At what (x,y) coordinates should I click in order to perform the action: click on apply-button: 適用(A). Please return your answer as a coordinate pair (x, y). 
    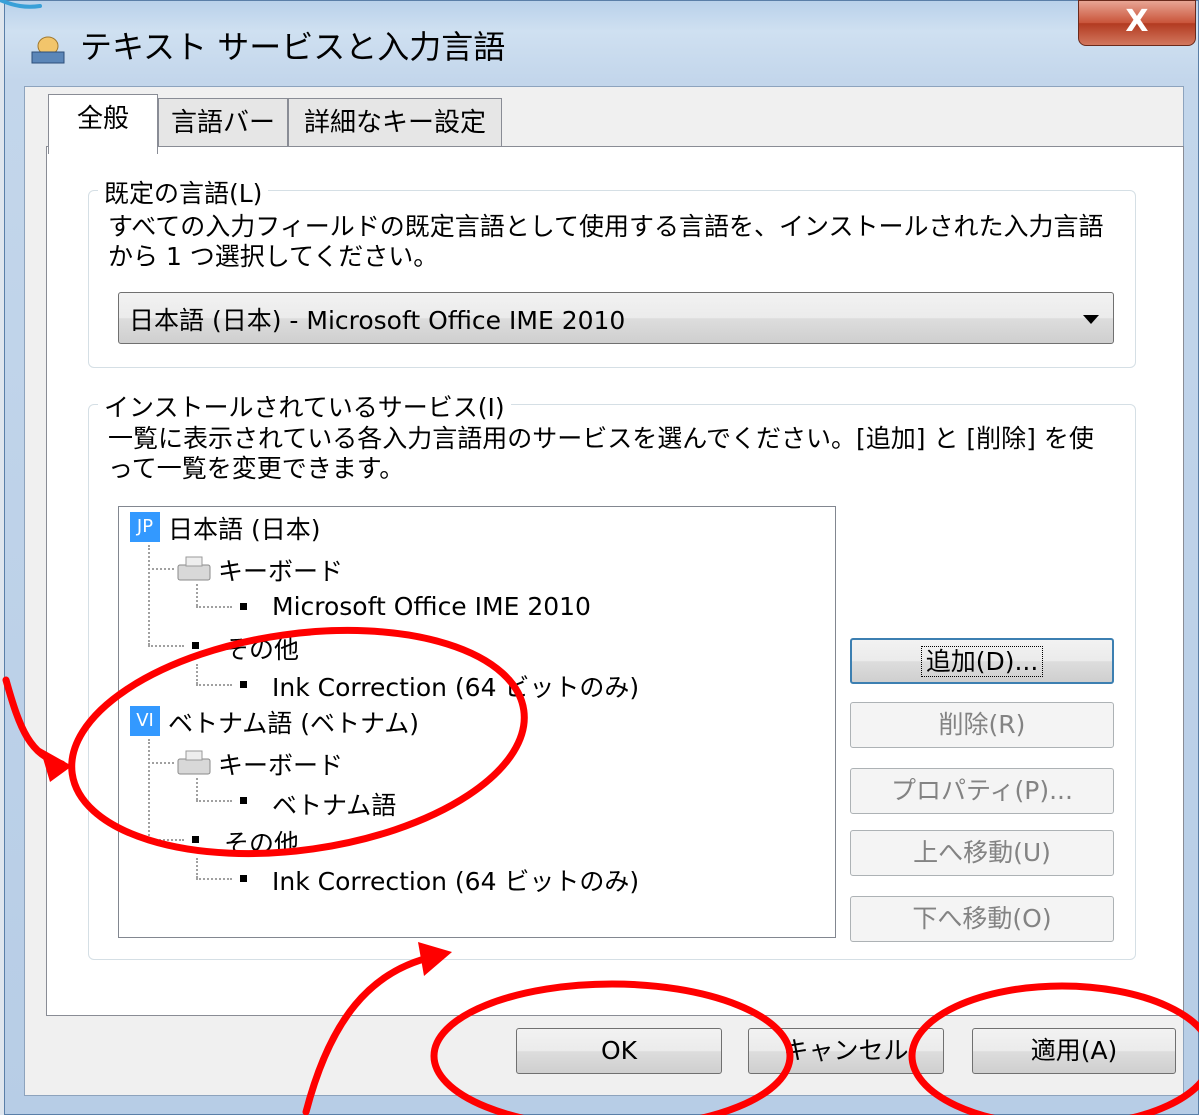
    Looking at the image, I should click on (1074, 1051).